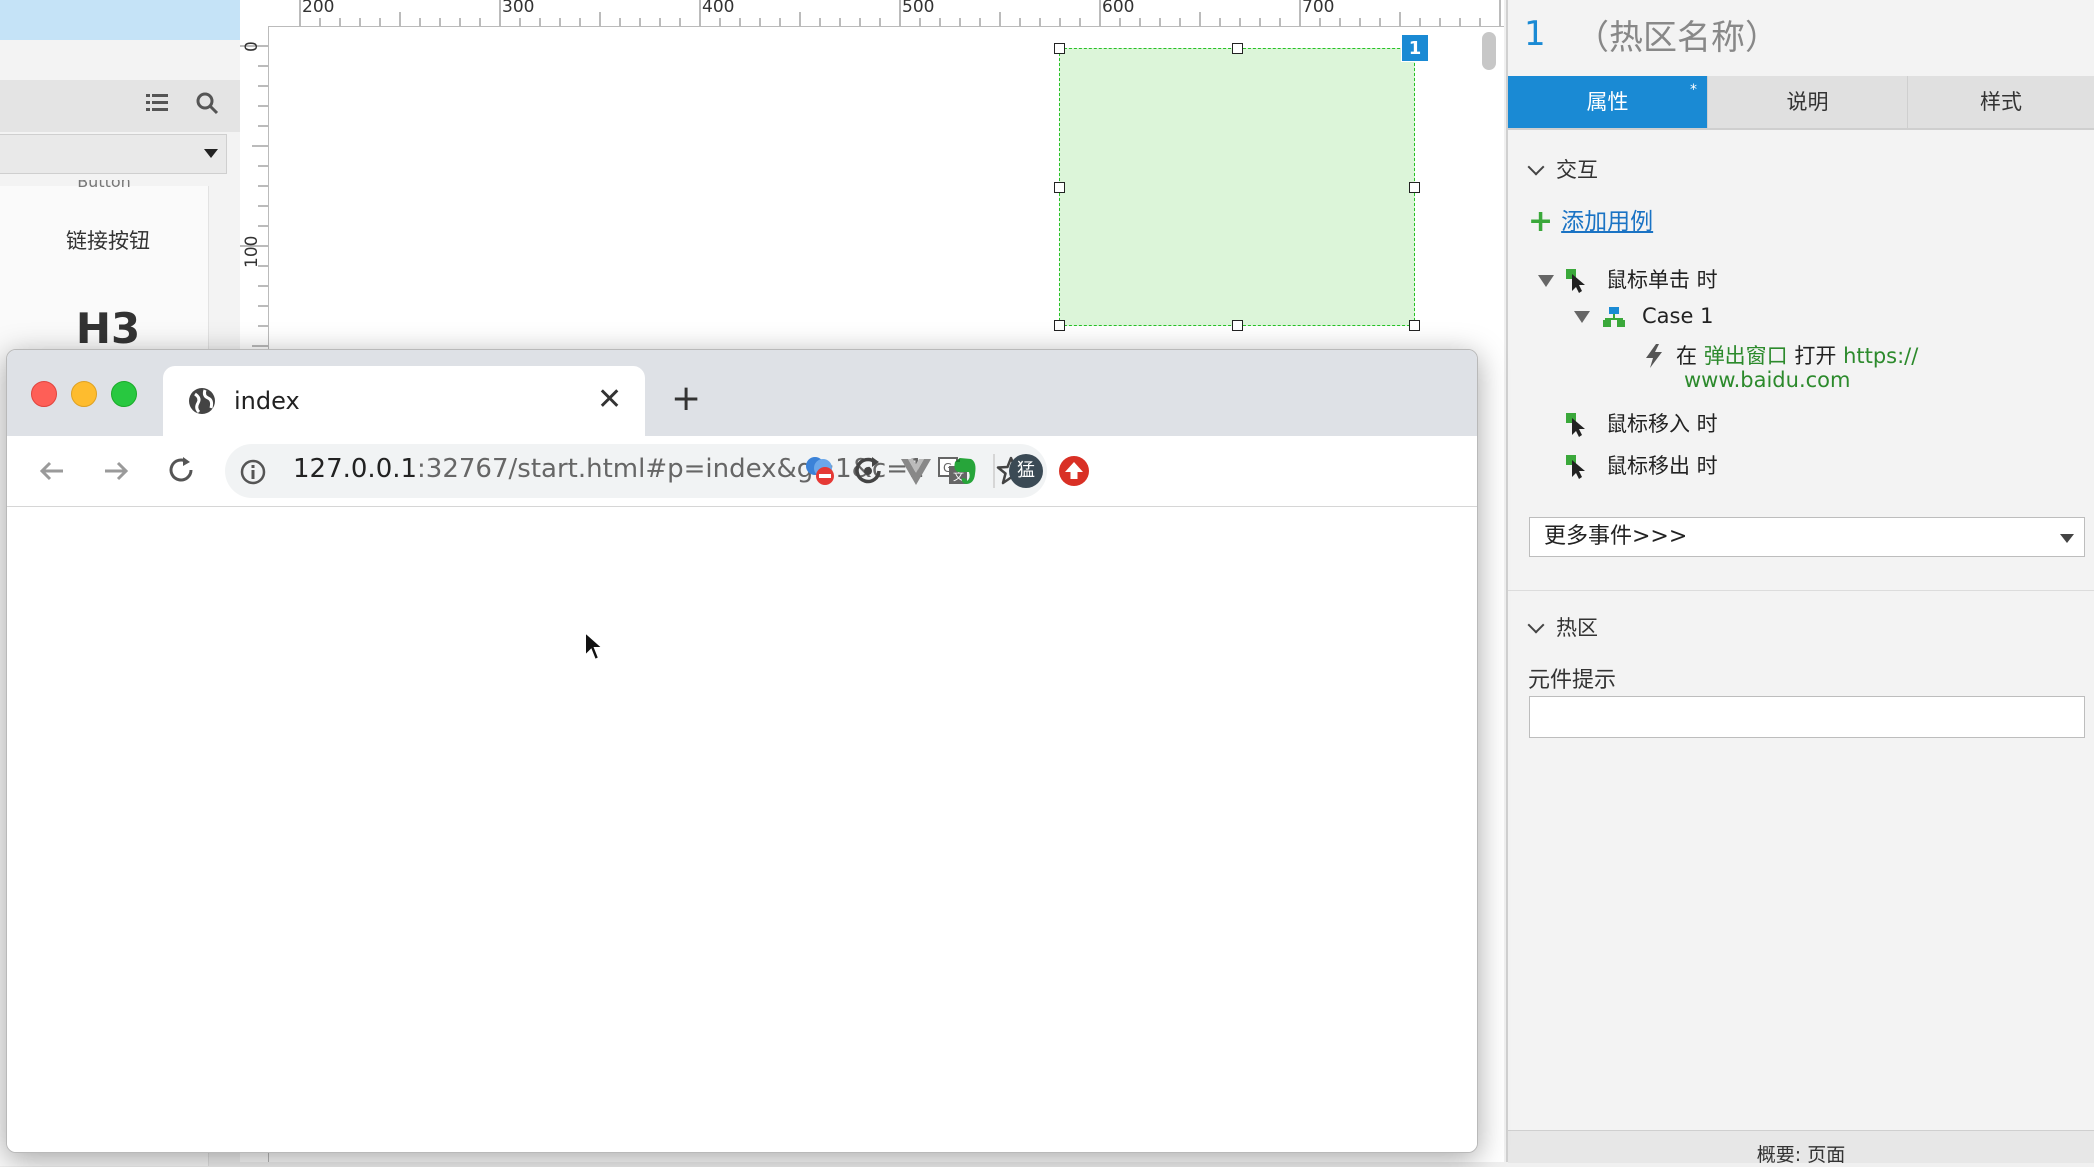 The height and width of the screenshot is (1167, 2094). What do you see at coordinates (104, 185) in the screenshot?
I see `widget-item-label-partial: Button` at bounding box center [104, 185].